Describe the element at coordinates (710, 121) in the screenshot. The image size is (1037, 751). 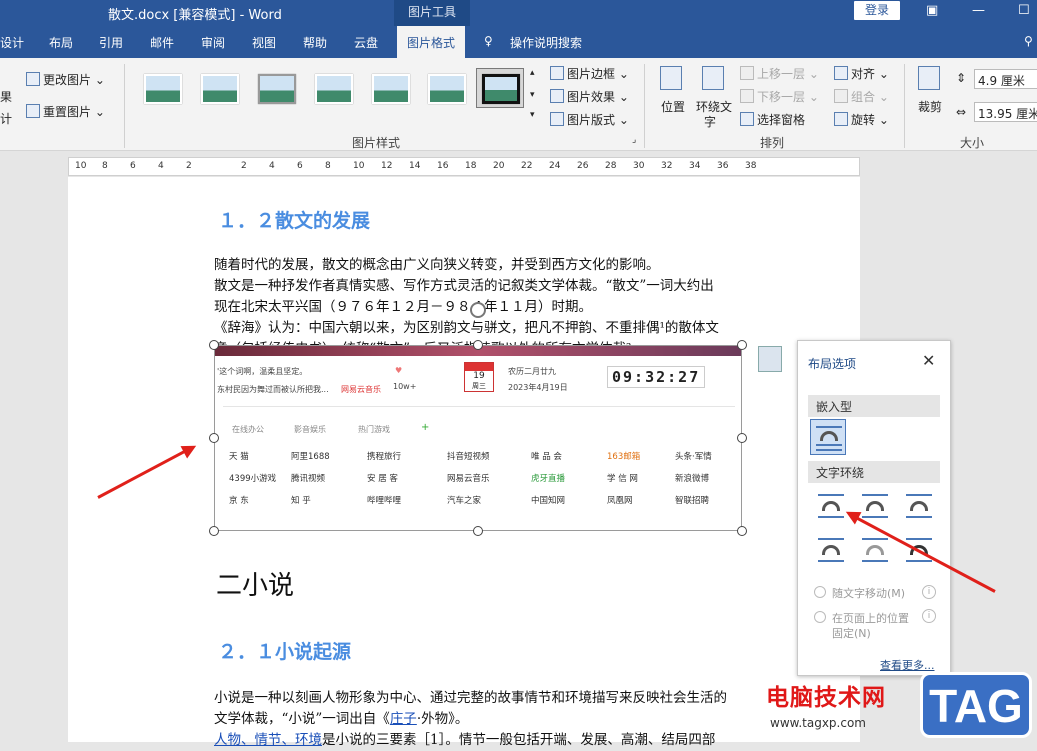
I see `wrap-text-button-line2: 字` at that location.